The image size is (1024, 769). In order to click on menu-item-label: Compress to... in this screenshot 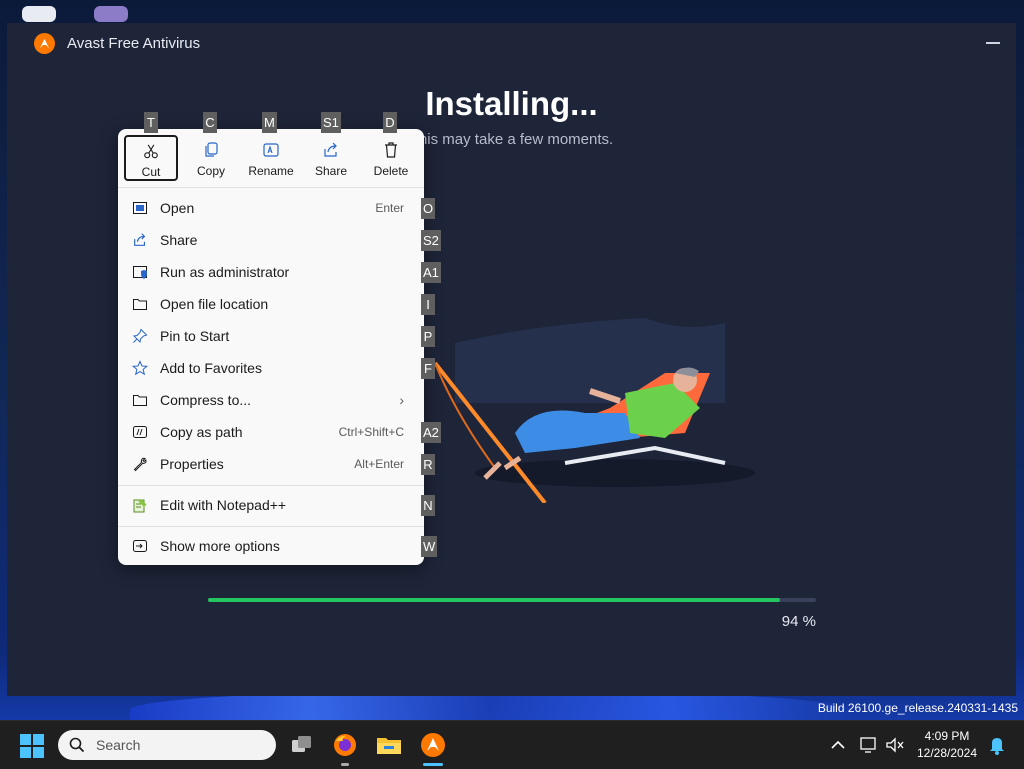, I will do `click(206, 400)`.